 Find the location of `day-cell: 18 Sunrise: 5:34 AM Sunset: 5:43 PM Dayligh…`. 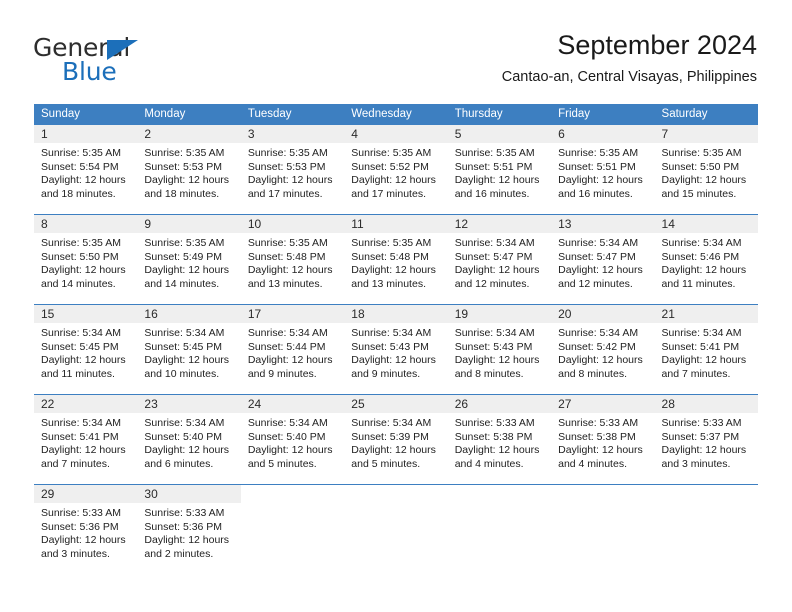

day-cell: 18 Sunrise: 5:34 AM Sunset: 5:43 PM Dayligh… is located at coordinates (396, 349).